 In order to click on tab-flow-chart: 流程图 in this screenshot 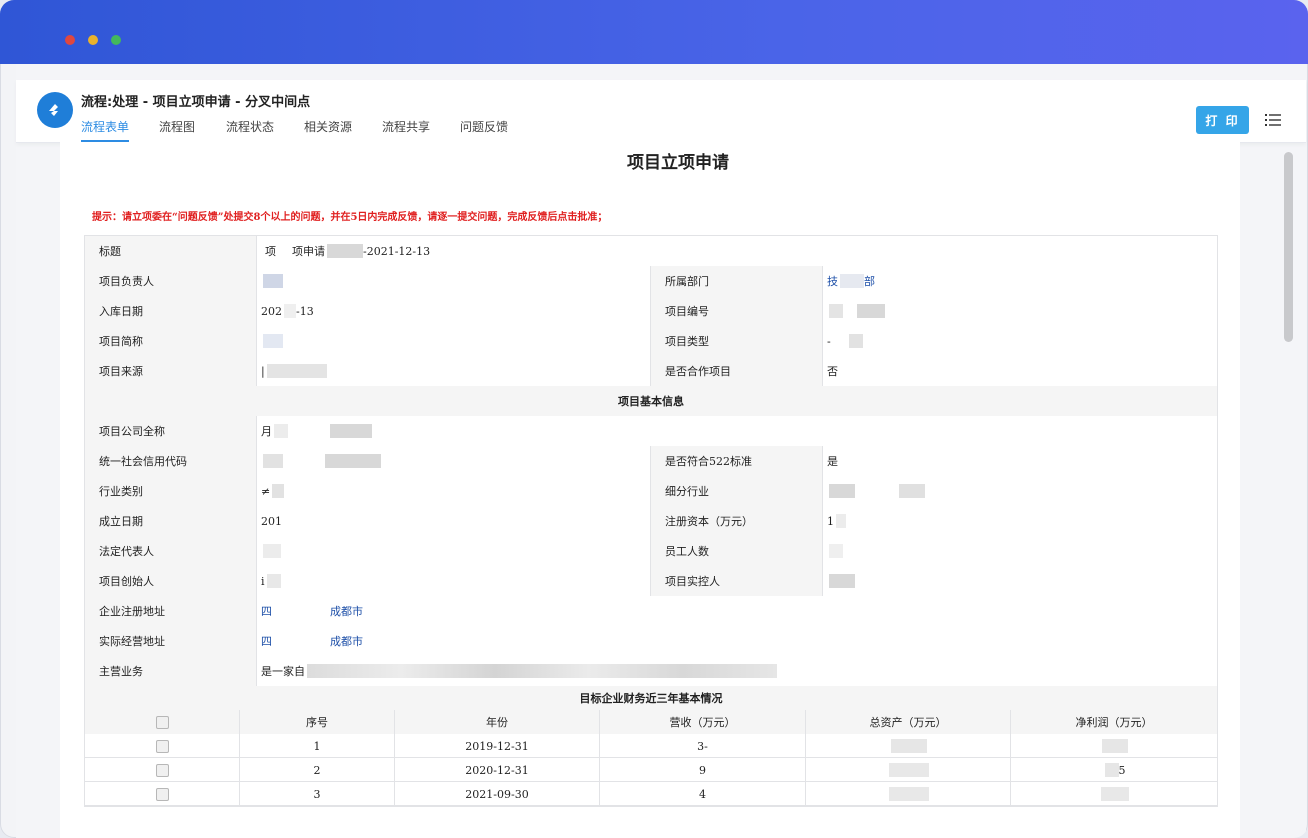, I will do `click(177, 129)`.